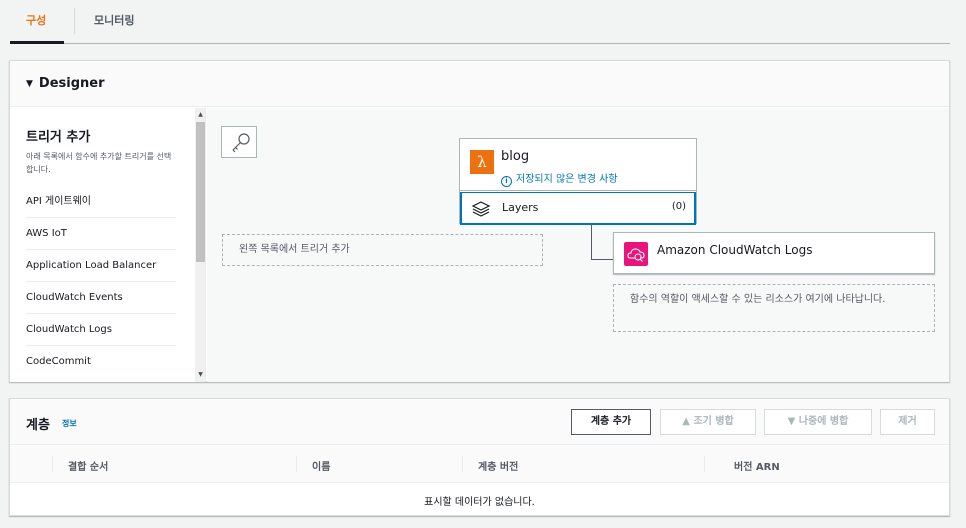 The image size is (966, 528). What do you see at coordinates (520, 207) in the screenshot?
I see `layers-label: Layers` at bounding box center [520, 207].